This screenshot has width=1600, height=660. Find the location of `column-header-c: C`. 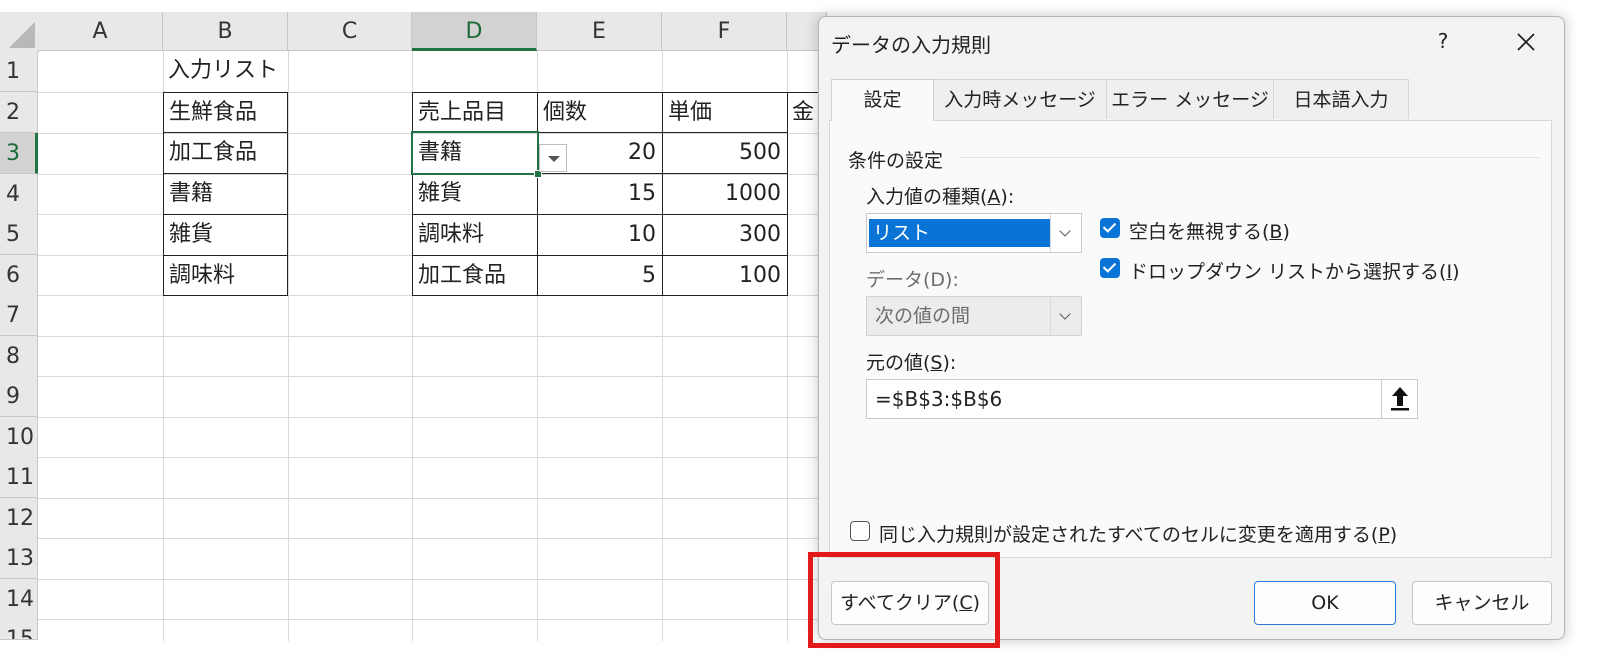

column-header-c: C is located at coordinates (350, 31).